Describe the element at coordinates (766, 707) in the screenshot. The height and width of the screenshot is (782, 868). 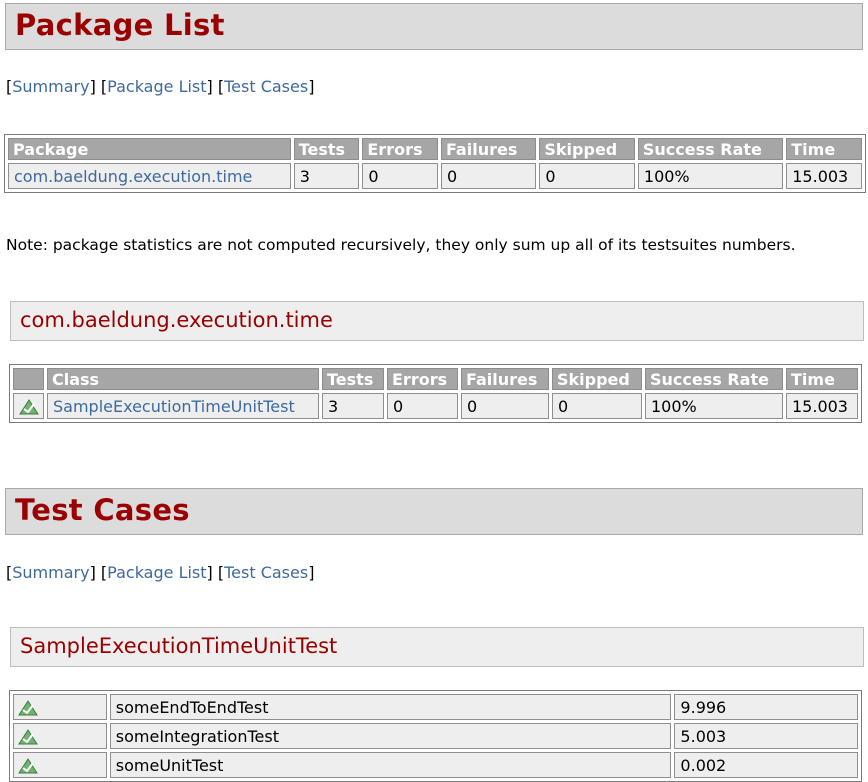
I see `test-time-cell: 9.996` at that location.